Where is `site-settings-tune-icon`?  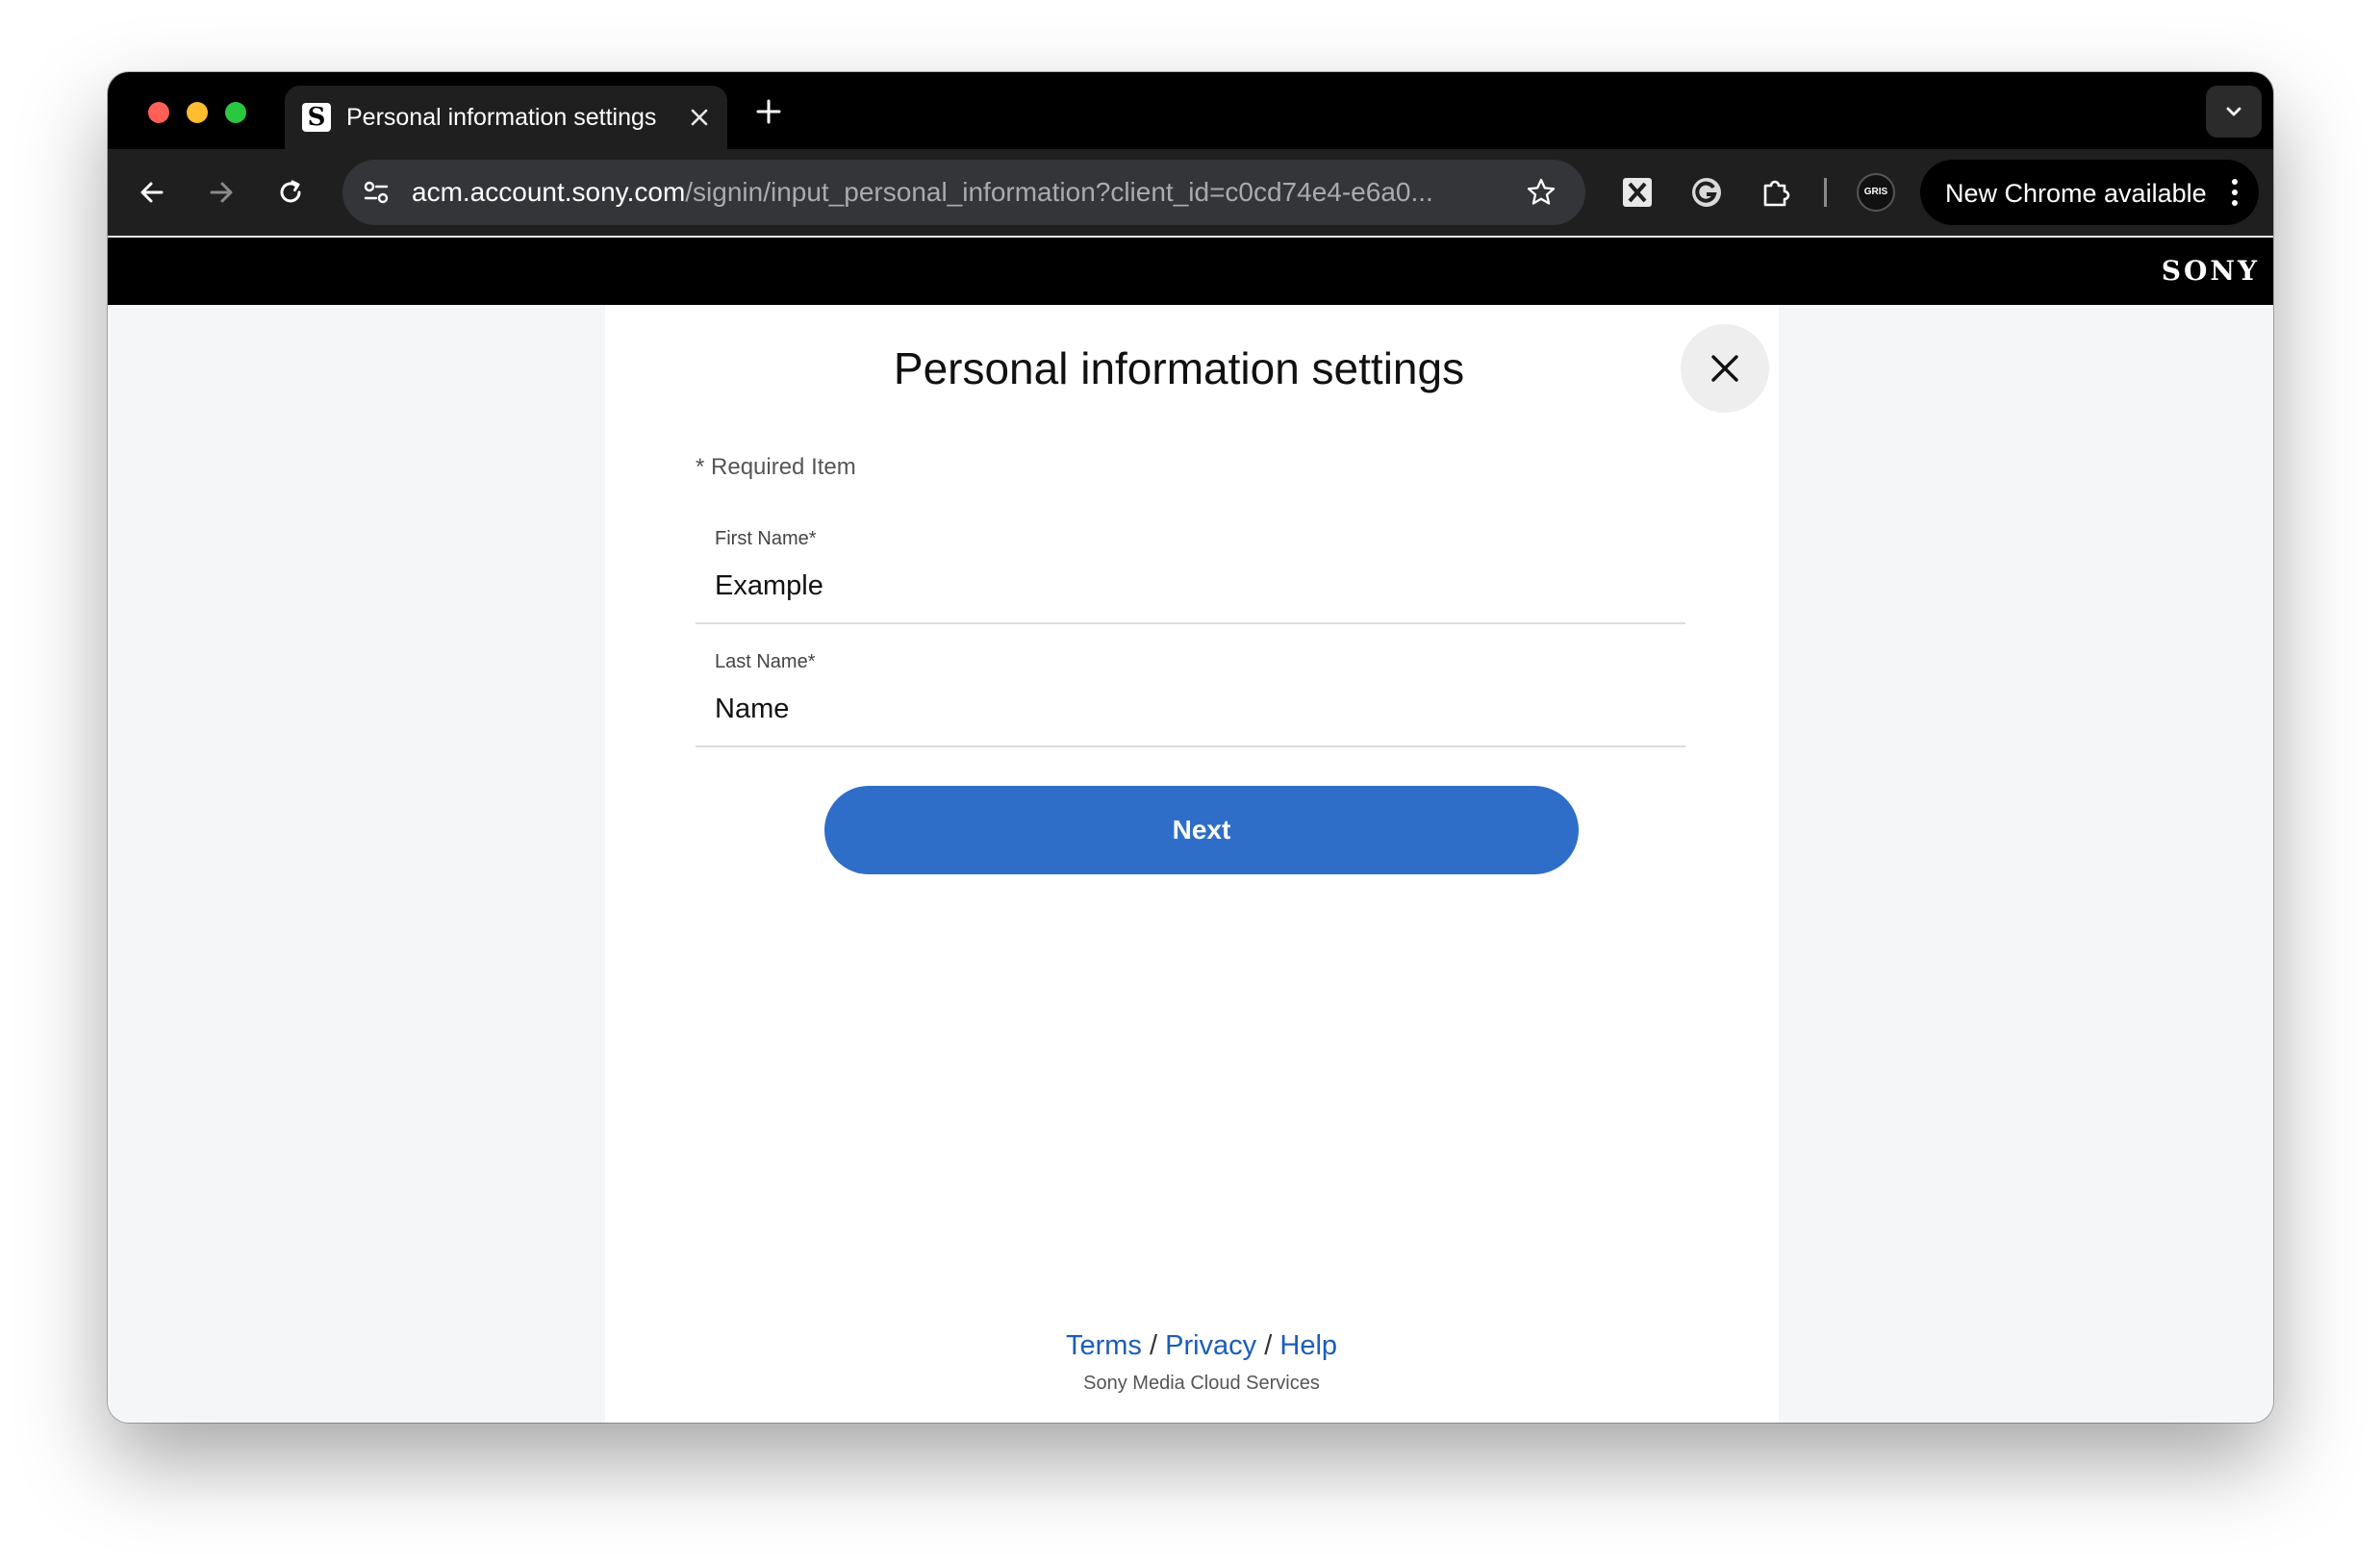
site-settings-tune-icon is located at coordinates (376, 192).